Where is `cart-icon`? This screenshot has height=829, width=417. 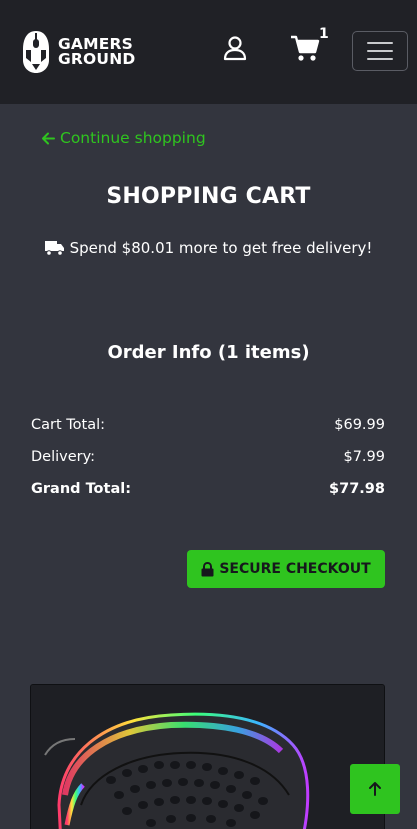
cart-icon is located at coordinates (305, 48).